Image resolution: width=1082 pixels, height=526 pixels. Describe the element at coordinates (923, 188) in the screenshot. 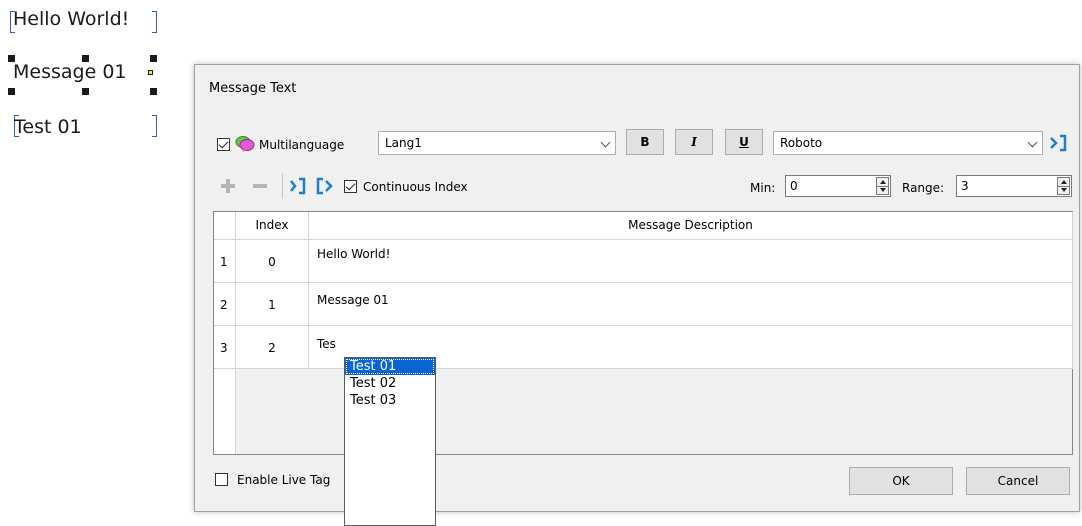

I see `range-label: Range:` at that location.